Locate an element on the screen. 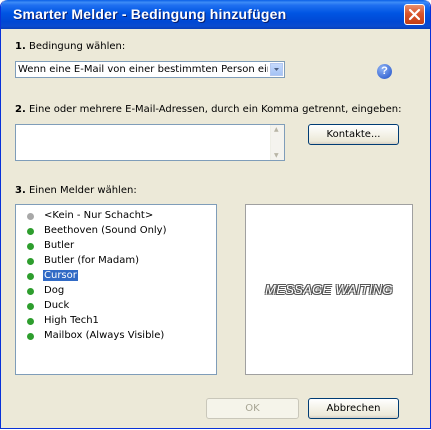  window-title: Smarter Melder - Bedingung hinzufügen is located at coordinates (150, 14).